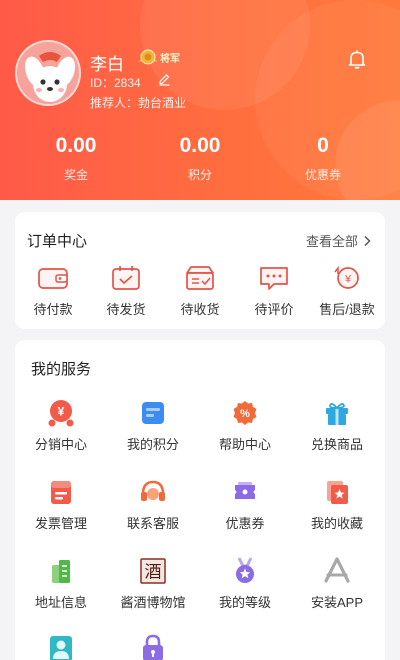  I want to click on service-contact-card, so click(61, 646).